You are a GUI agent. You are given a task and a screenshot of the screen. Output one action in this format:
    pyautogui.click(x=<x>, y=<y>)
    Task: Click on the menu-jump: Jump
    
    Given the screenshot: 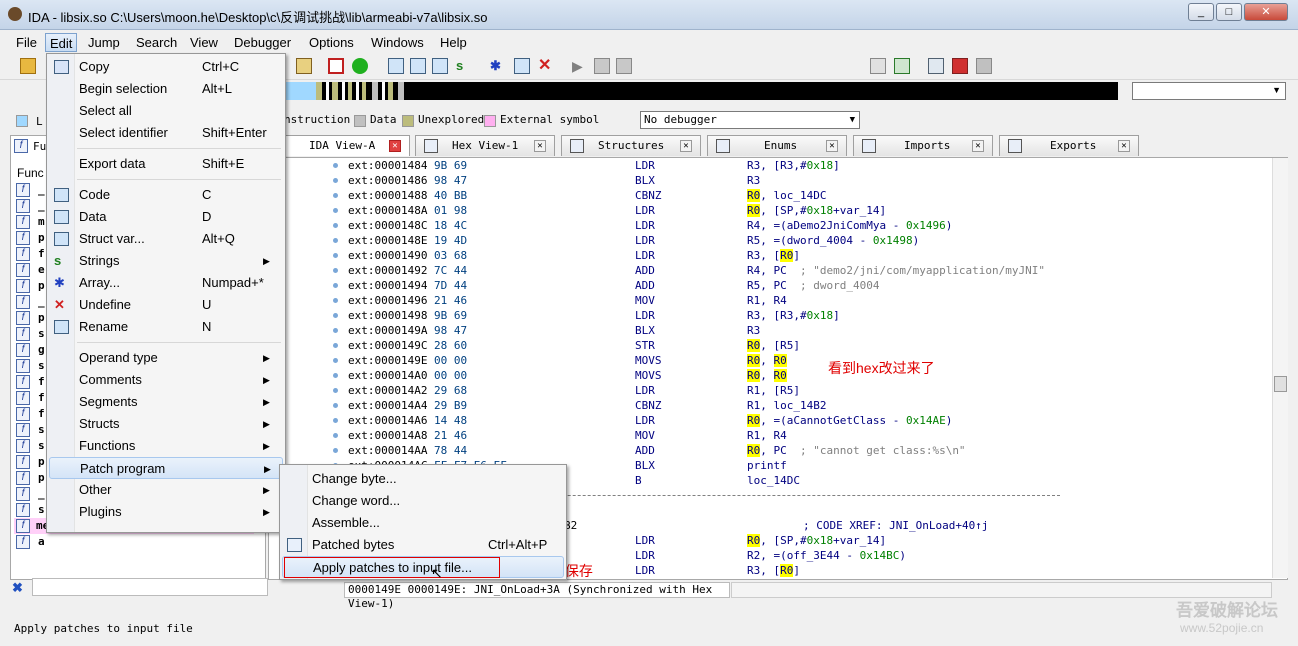 What is the action you would take?
    pyautogui.click(x=104, y=42)
    